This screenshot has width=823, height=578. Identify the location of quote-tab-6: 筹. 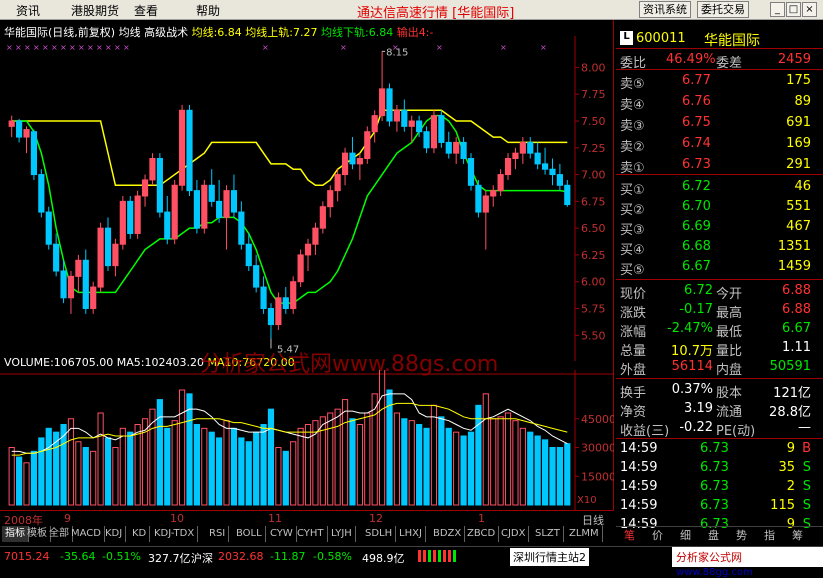
(797, 535).